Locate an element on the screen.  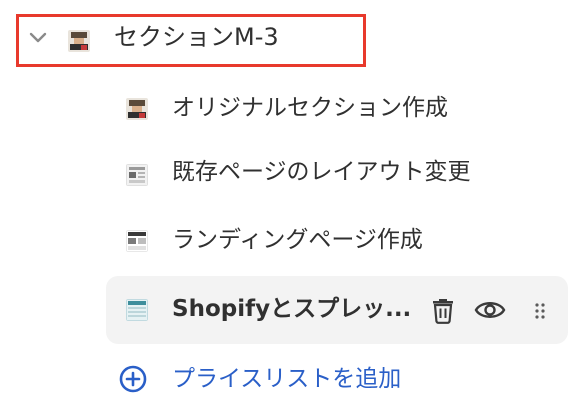
list-item-label: ランディングページ作成 is located at coordinates (297, 240).